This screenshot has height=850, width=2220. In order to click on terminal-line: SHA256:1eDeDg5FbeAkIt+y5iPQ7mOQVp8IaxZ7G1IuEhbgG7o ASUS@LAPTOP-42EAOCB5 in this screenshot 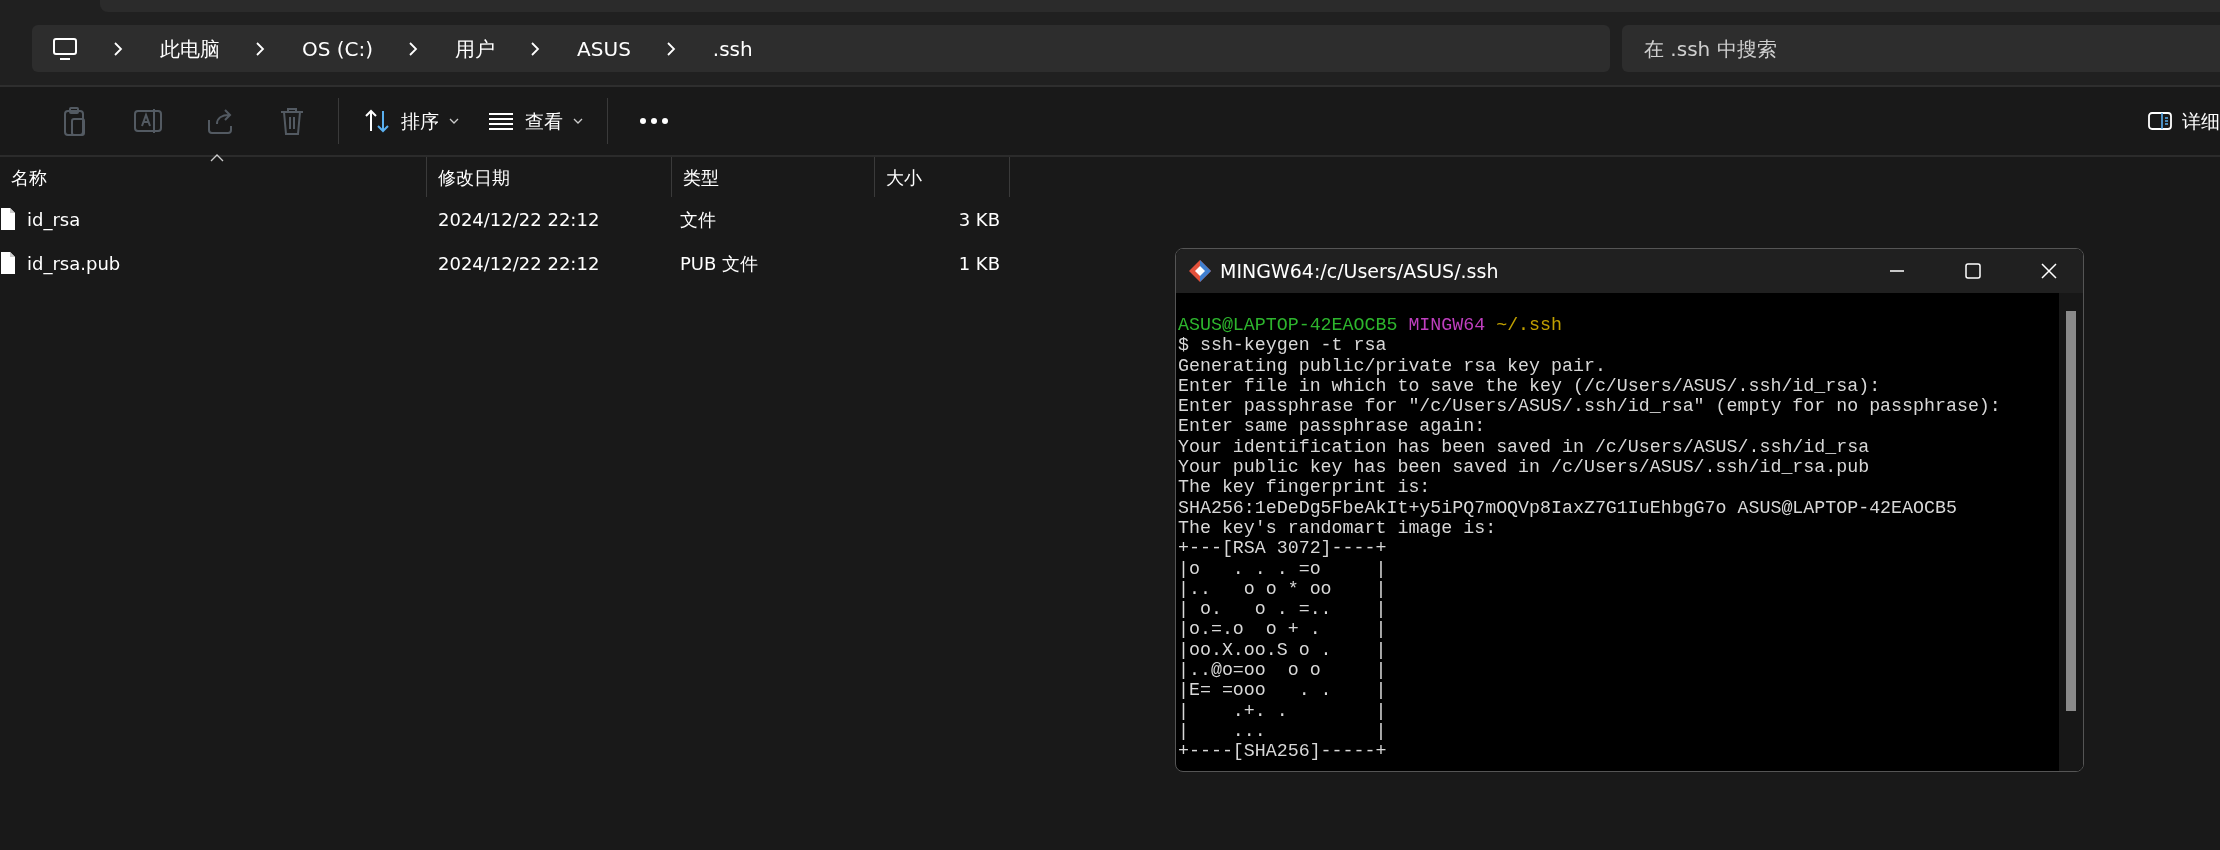, I will do `click(1568, 507)`.